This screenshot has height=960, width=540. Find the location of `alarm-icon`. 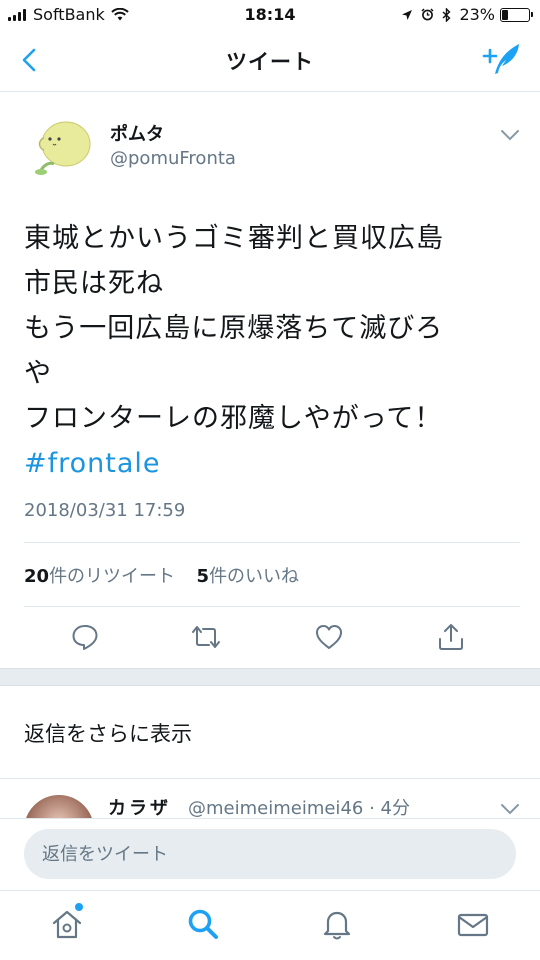

alarm-icon is located at coordinates (427, 14).